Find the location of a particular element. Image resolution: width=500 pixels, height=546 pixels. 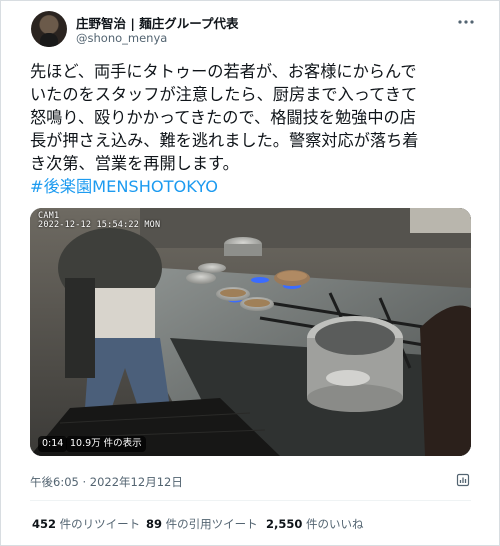

author-name: 庄野智治 | 麺庄グループ代表 is located at coordinates (157, 22).